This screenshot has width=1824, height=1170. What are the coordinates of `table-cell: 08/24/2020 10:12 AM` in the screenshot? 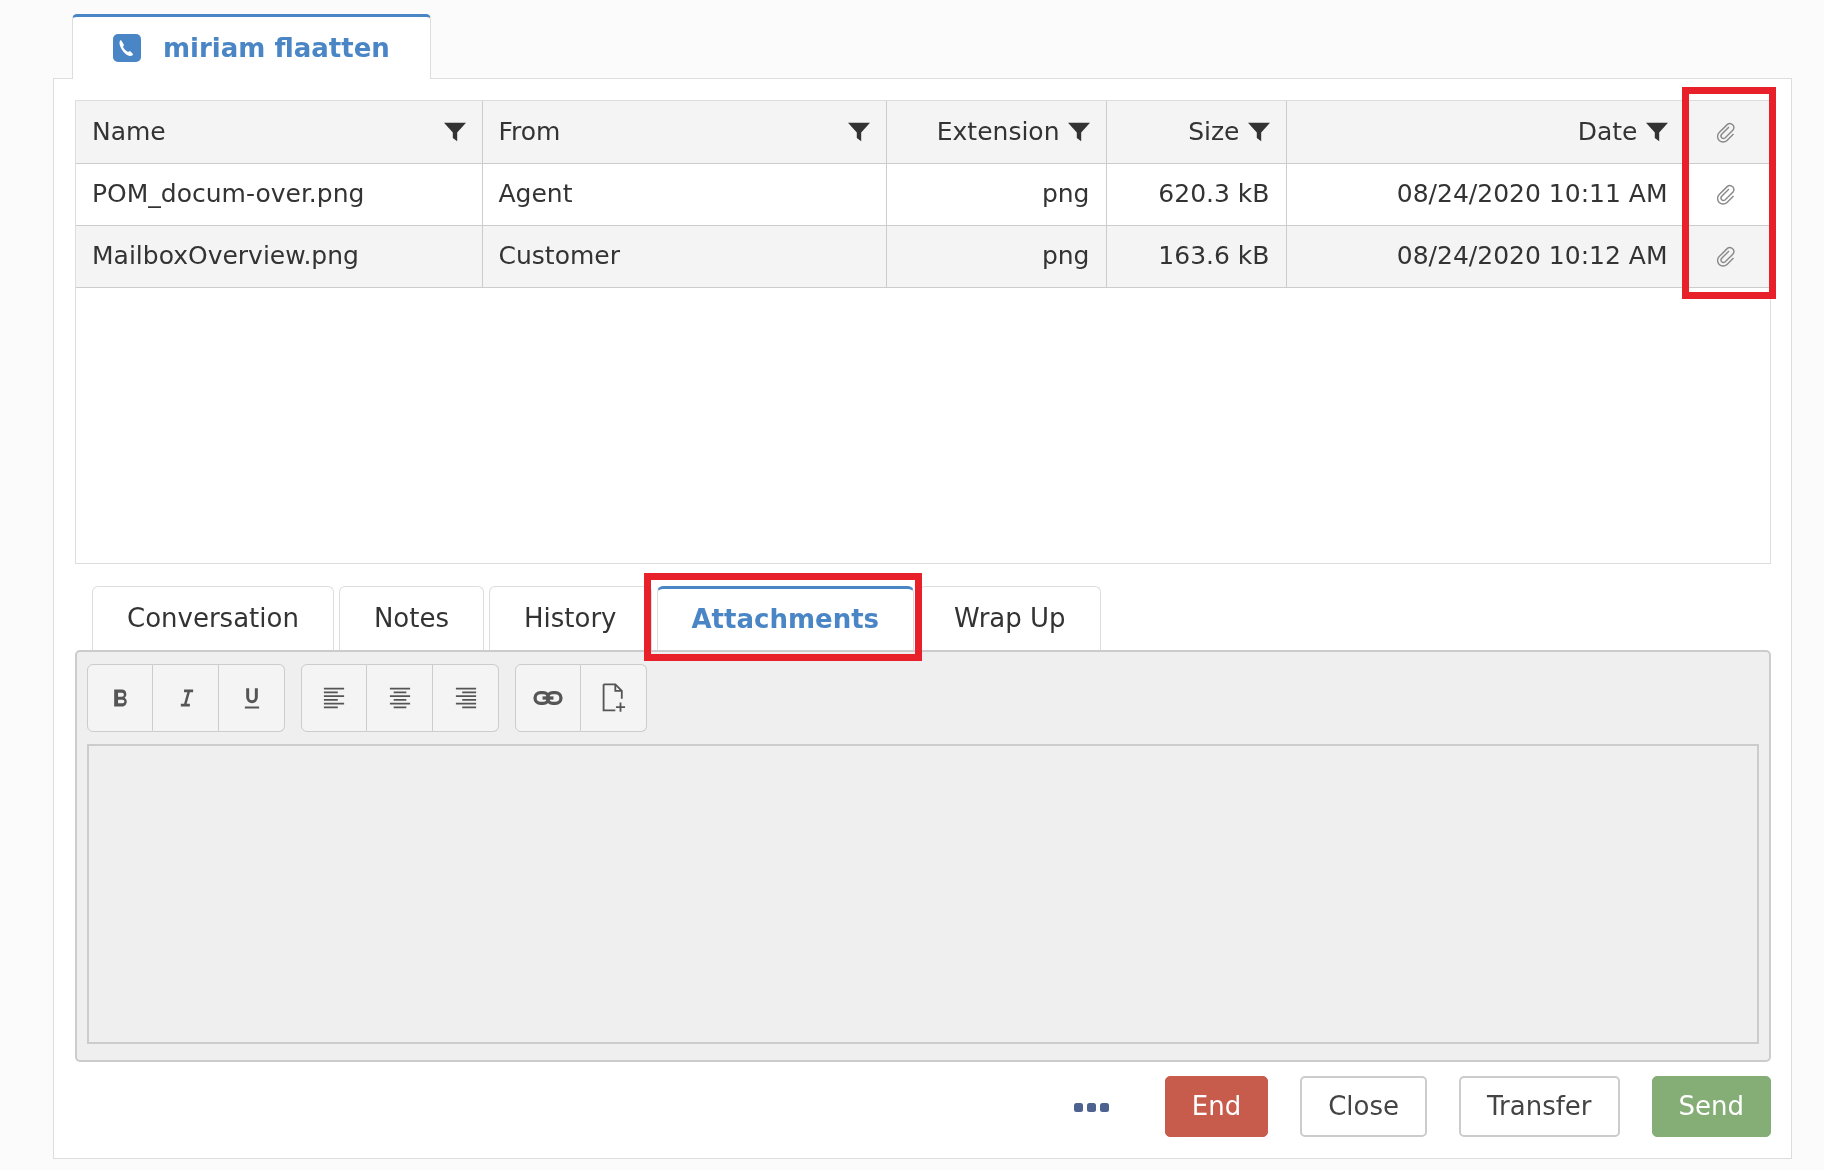 It's located at (1485, 256).